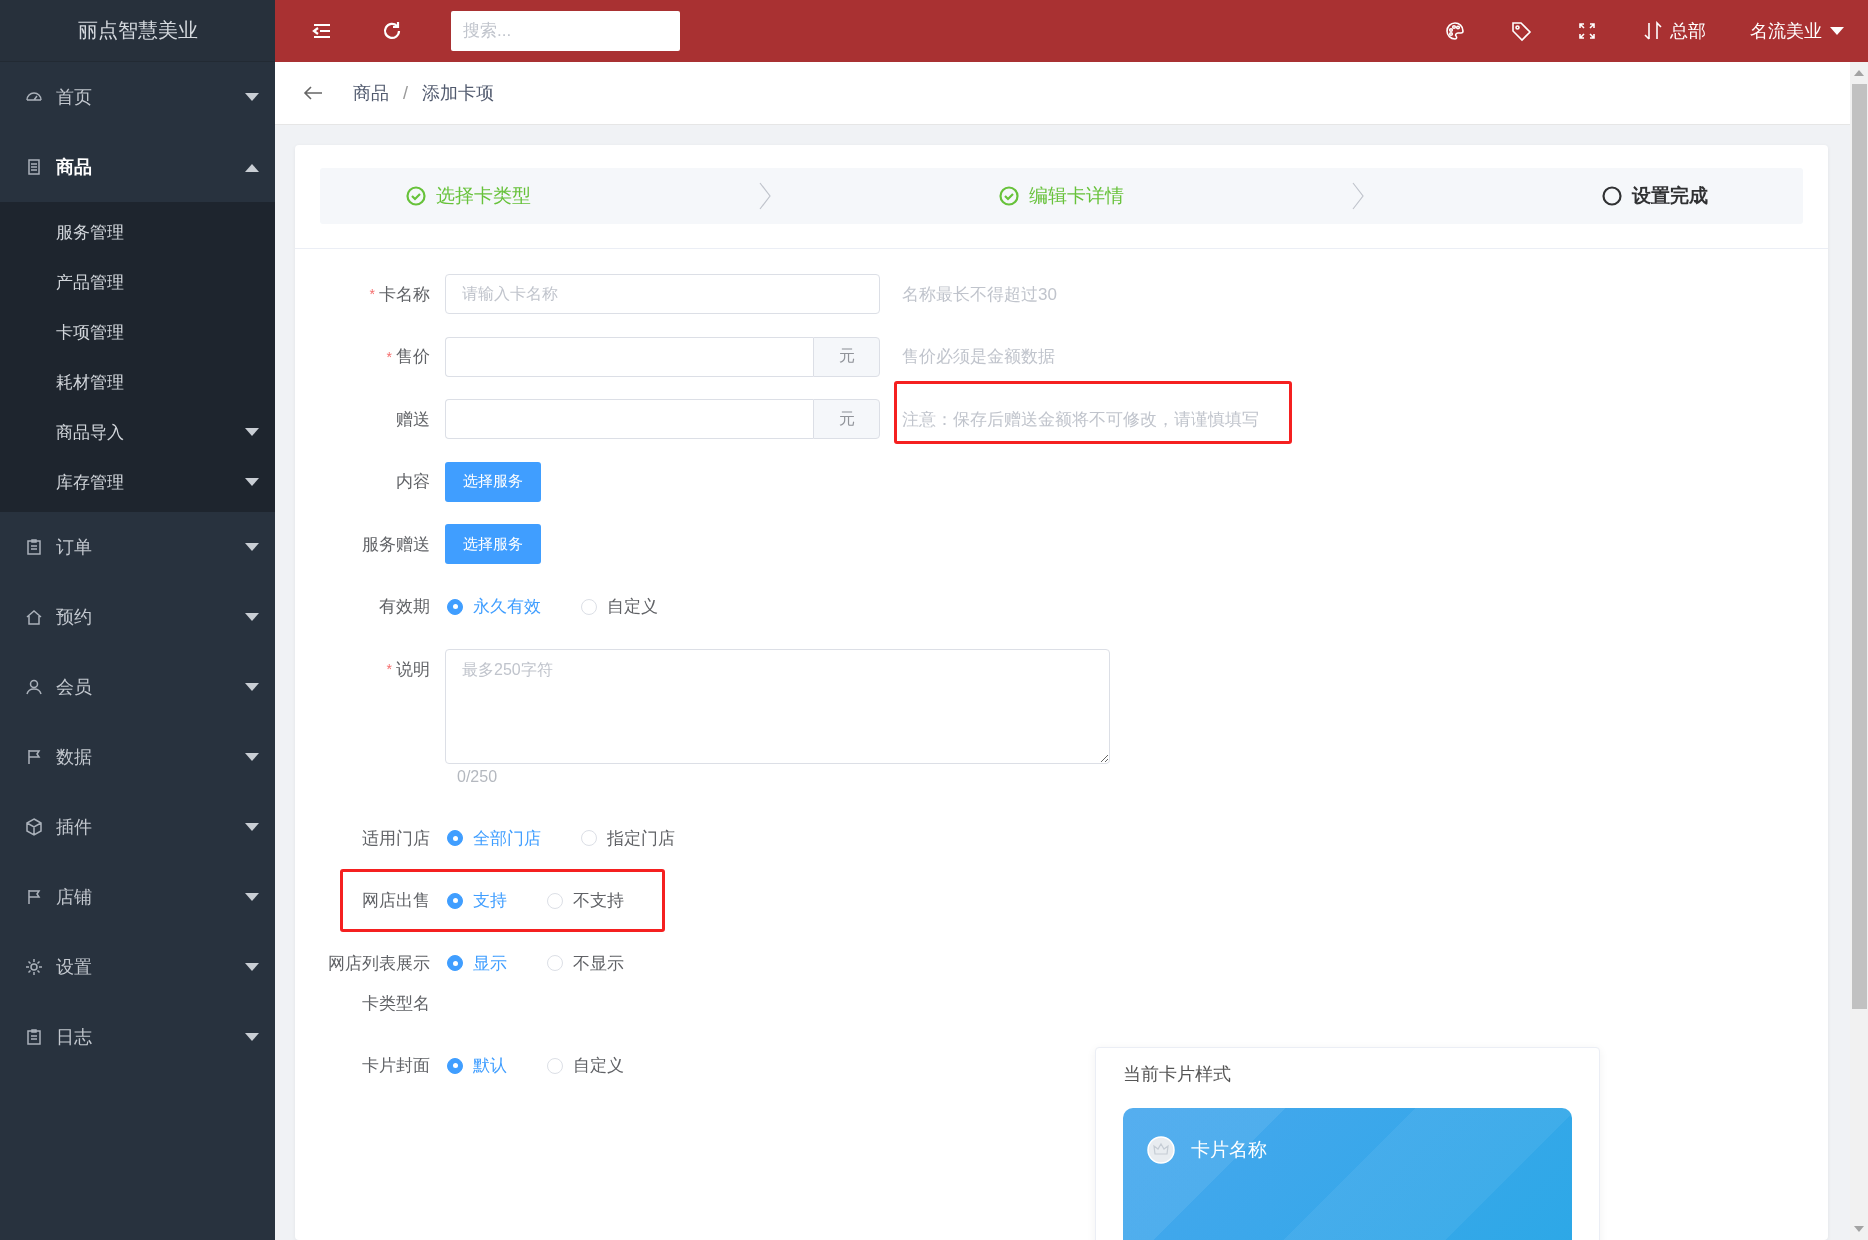  What do you see at coordinates (777, 706) in the screenshot?
I see `description-field: 最多250字符` at bounding box center [777, 706].